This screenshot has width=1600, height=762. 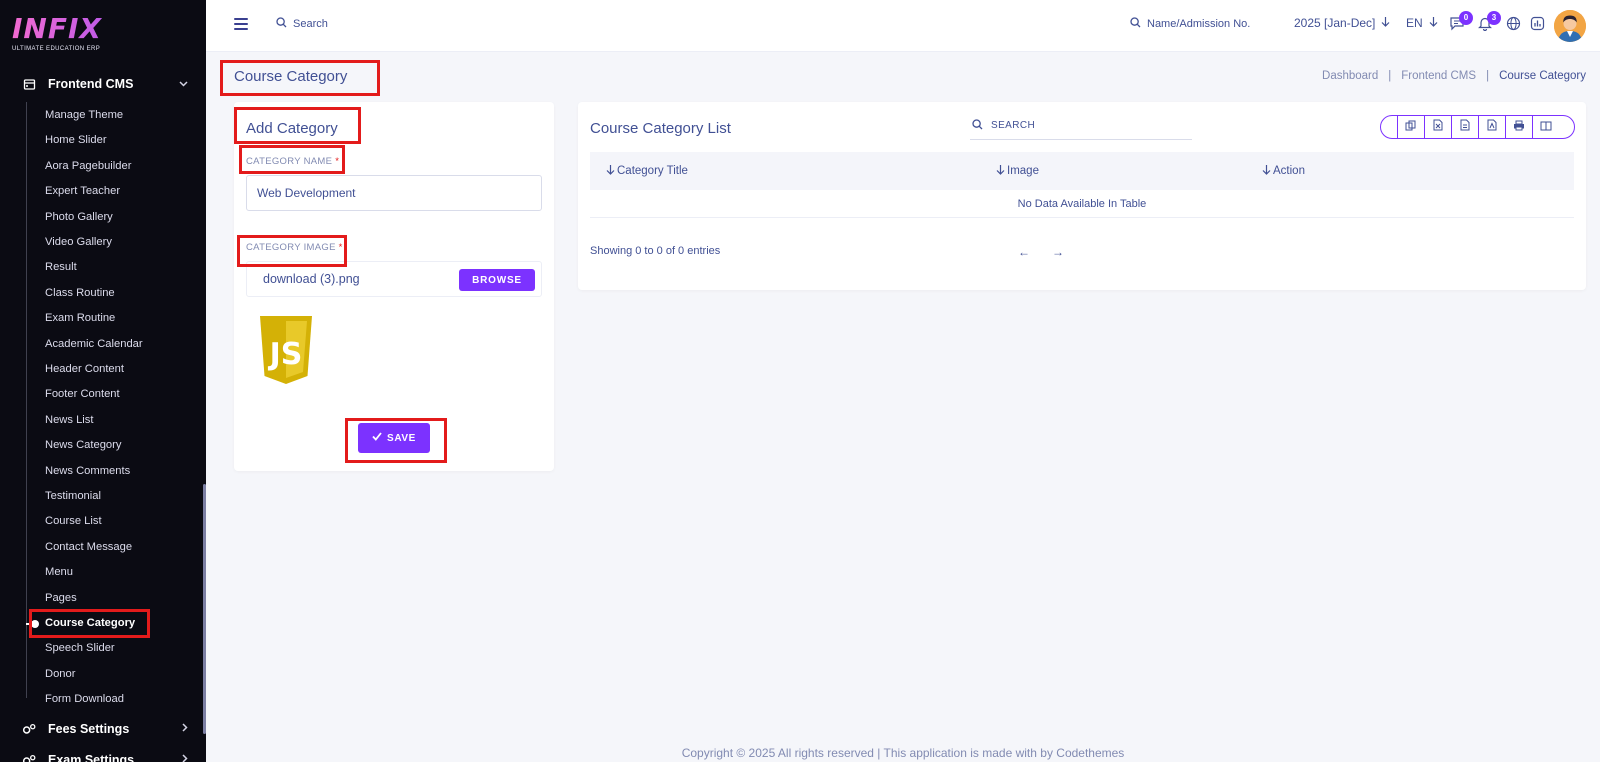 What do you see at coordinates (60, 674) in the screenshot?
I see `sidebar-item-donor: Donor` at bounding box center [60, 674].